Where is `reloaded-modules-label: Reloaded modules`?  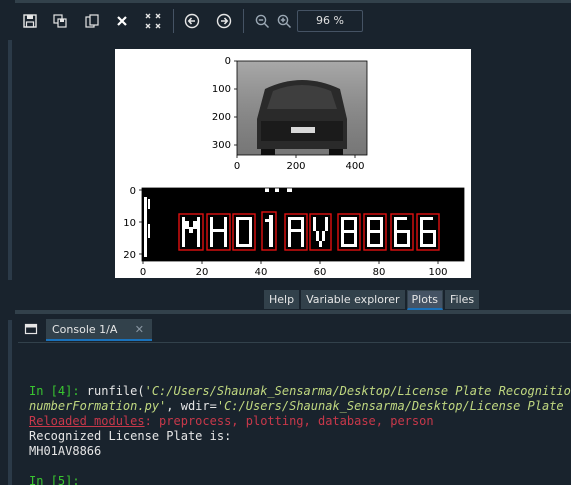 reloaded-modules-label: Reloaded modules is located at coordinates (87, 421).